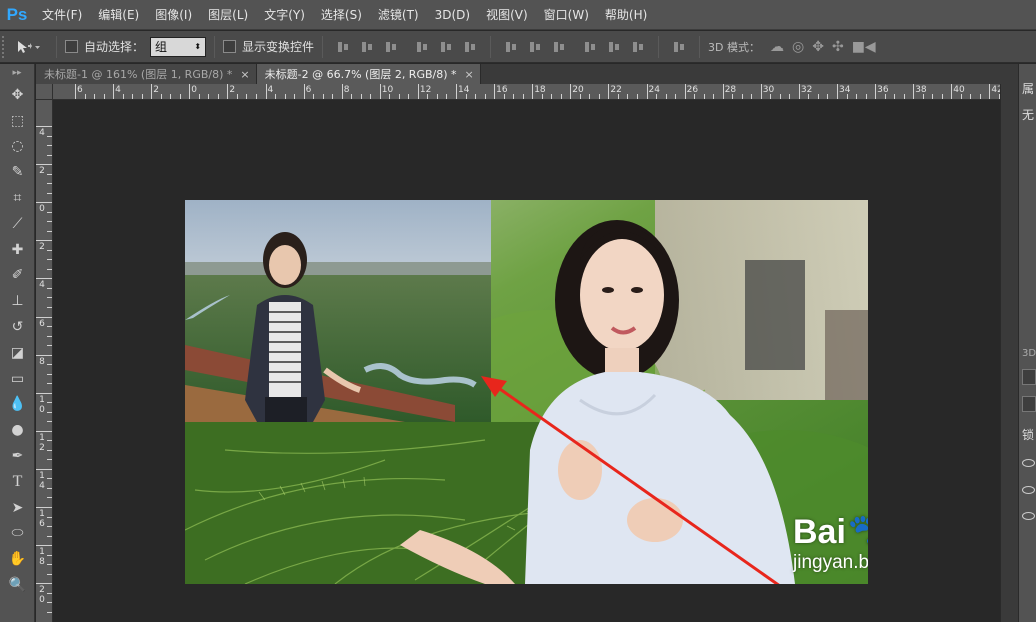 The height and width of the screenshot is (622, 1036). Describe the element at coordinates (626, 15) in the screenshot. I see `menu-help: 帮助(H)` at that location.